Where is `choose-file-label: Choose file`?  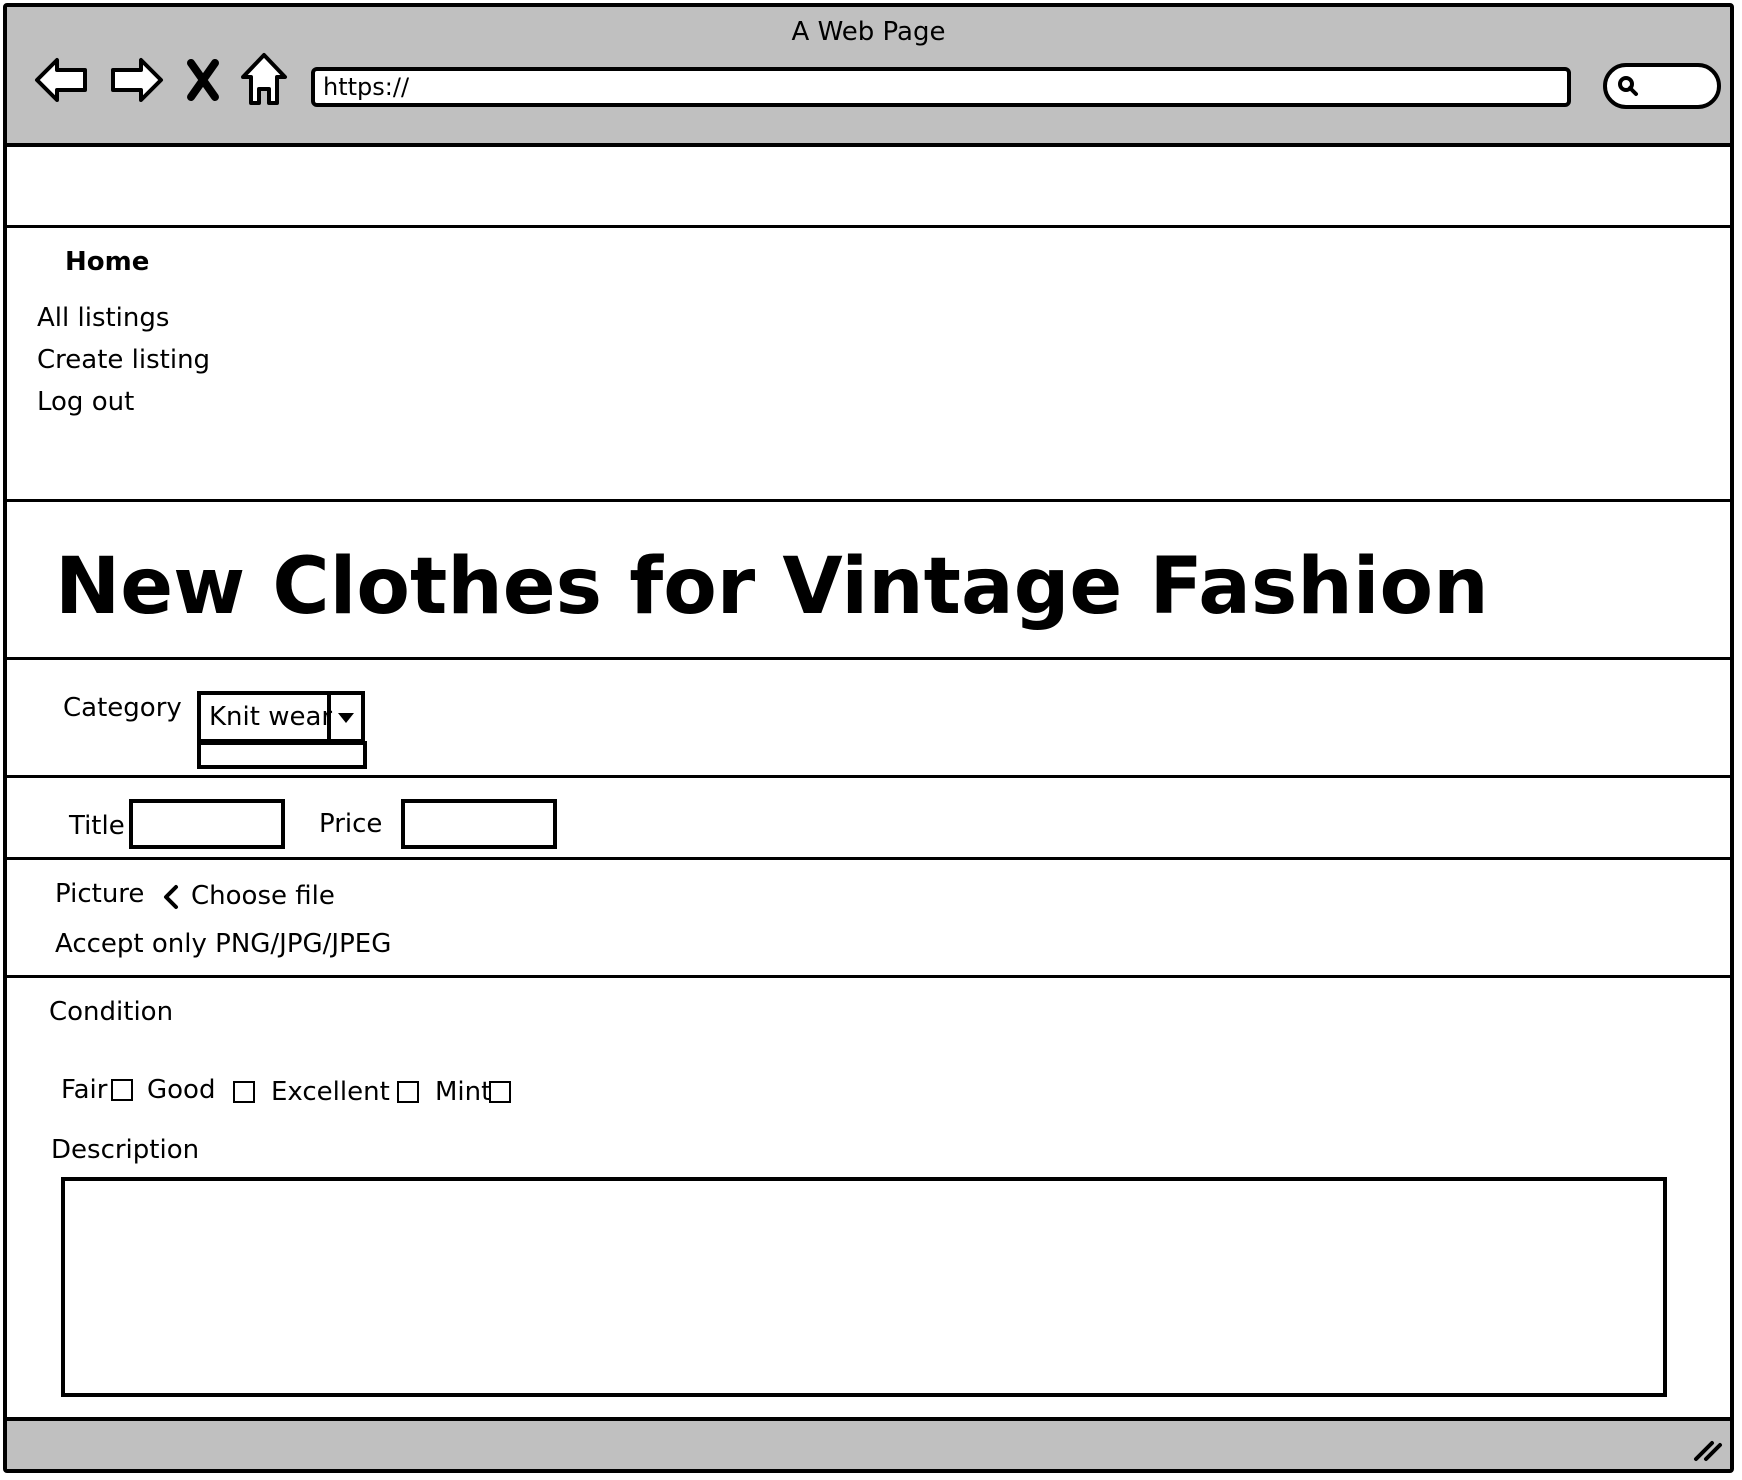 choose-file-label: Choose file is located at coordinates (263, 896).